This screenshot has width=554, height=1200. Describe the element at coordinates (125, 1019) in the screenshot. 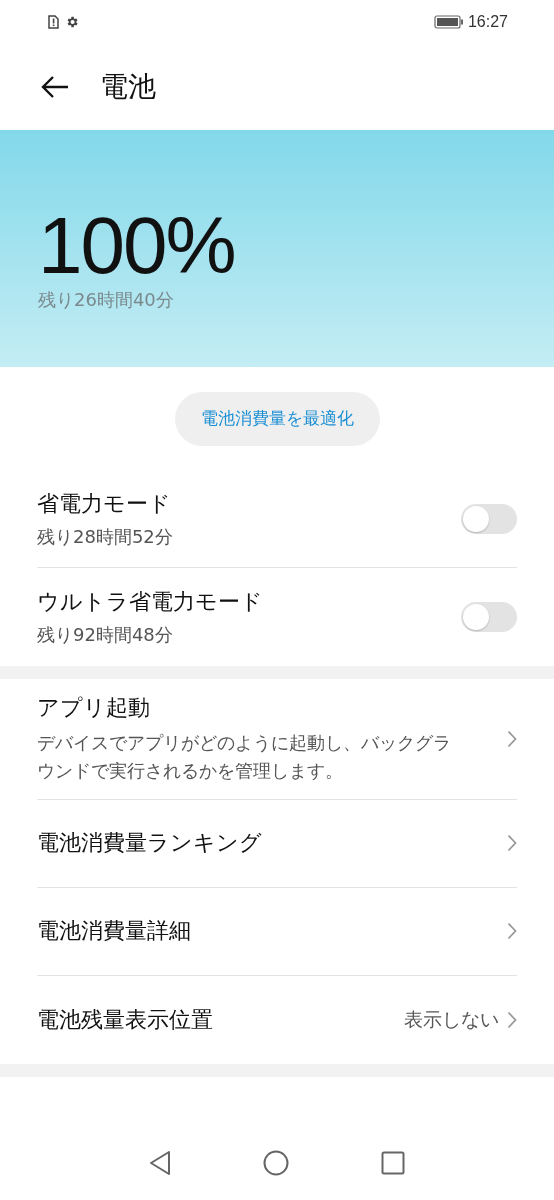

I see `setting-title: 電池残量表示位置` at that location.